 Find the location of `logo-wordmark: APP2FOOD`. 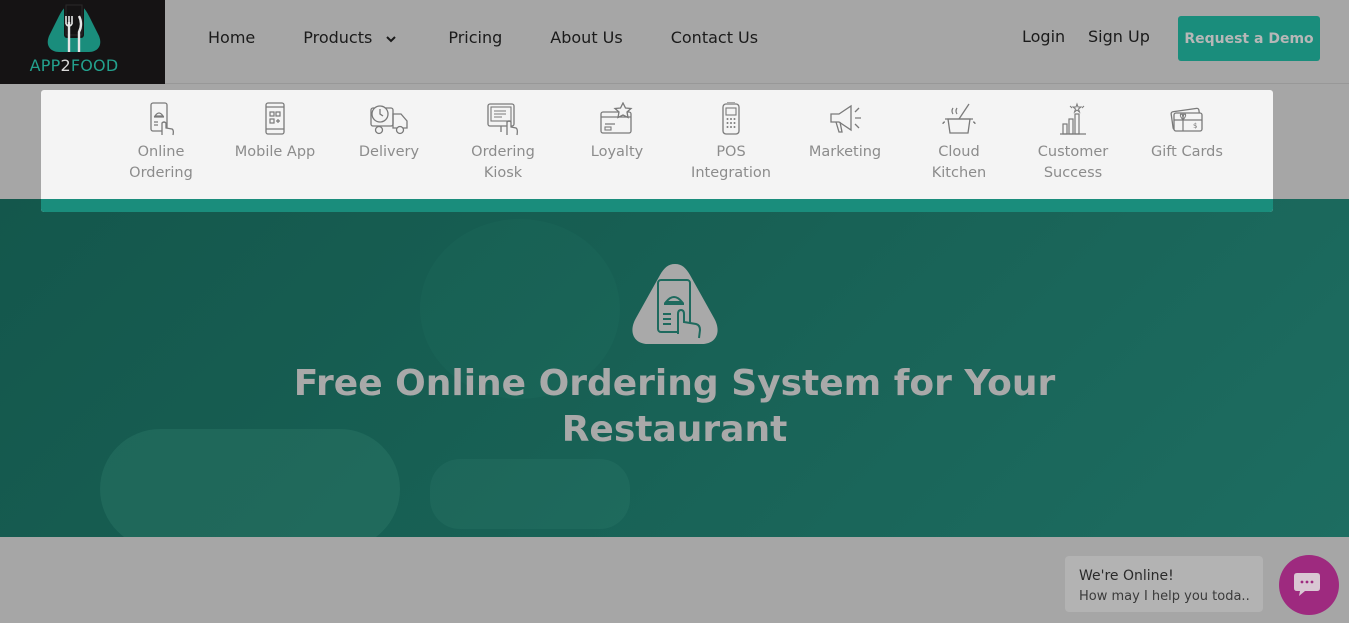

logo-wordmark: APP2FOOD is located at coordinates (74, 65).